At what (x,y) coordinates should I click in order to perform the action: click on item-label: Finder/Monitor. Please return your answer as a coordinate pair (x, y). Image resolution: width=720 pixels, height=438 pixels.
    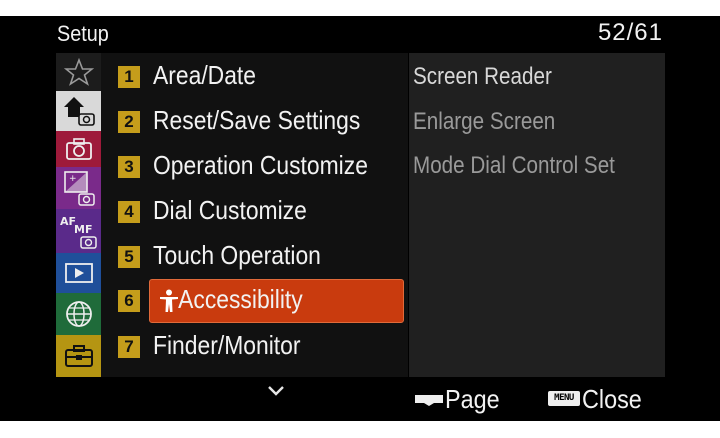
    Looking at the image, I should click on (227, 345).